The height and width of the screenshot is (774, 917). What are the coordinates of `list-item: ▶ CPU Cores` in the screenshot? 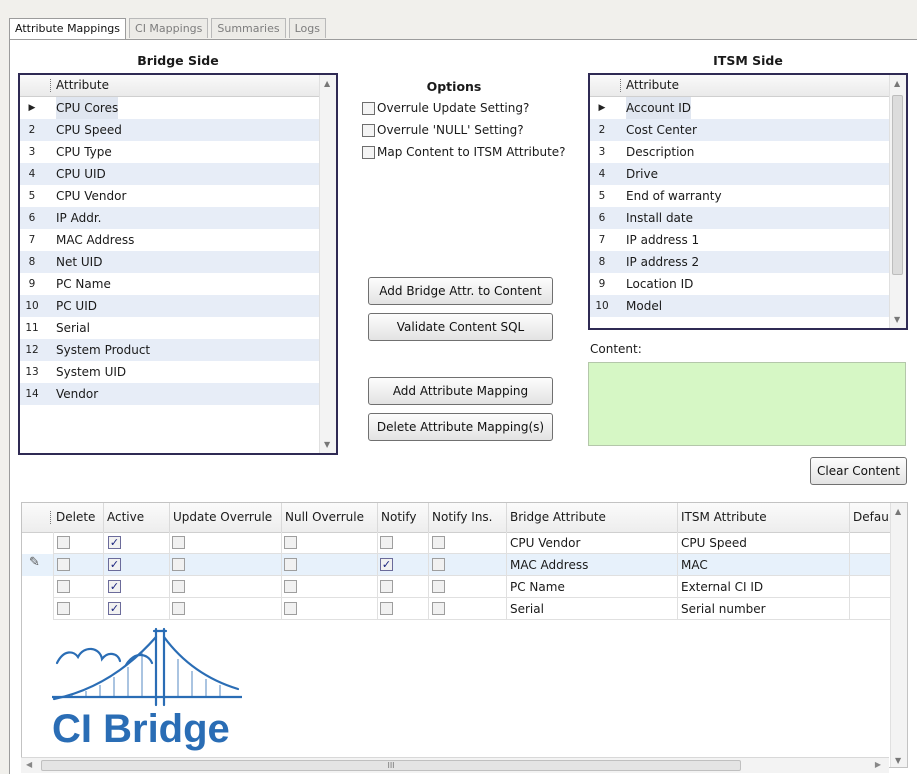 It's located at (178, 108).